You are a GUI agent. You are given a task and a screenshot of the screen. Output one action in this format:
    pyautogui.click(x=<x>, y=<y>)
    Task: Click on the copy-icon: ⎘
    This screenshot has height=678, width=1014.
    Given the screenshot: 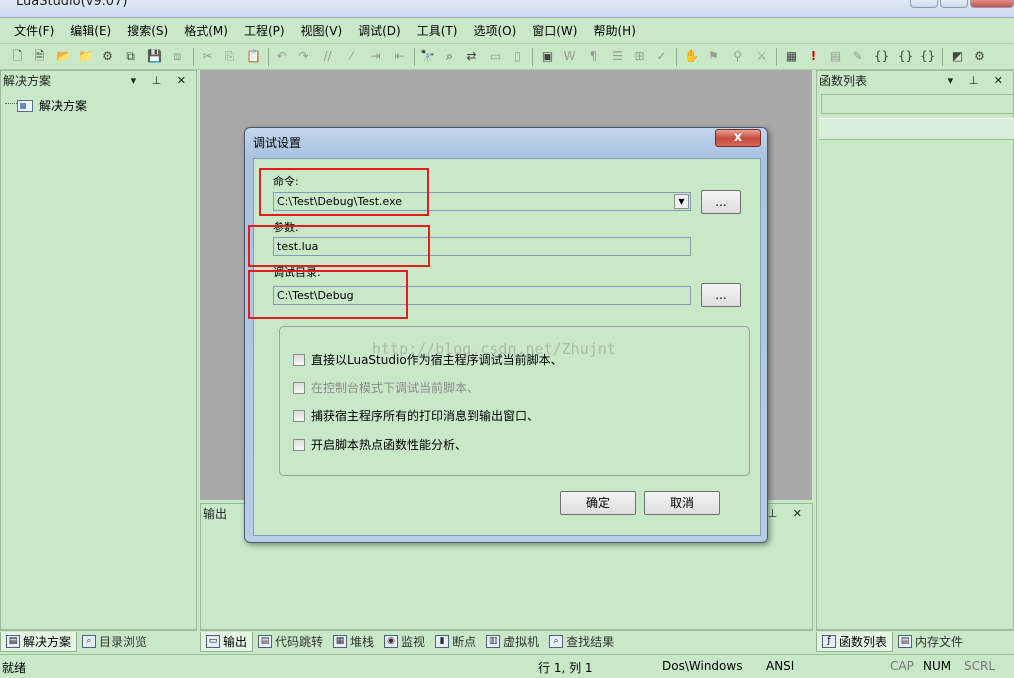 What is the action you would take?
    pyautogui.click(x=229, y=56)
    